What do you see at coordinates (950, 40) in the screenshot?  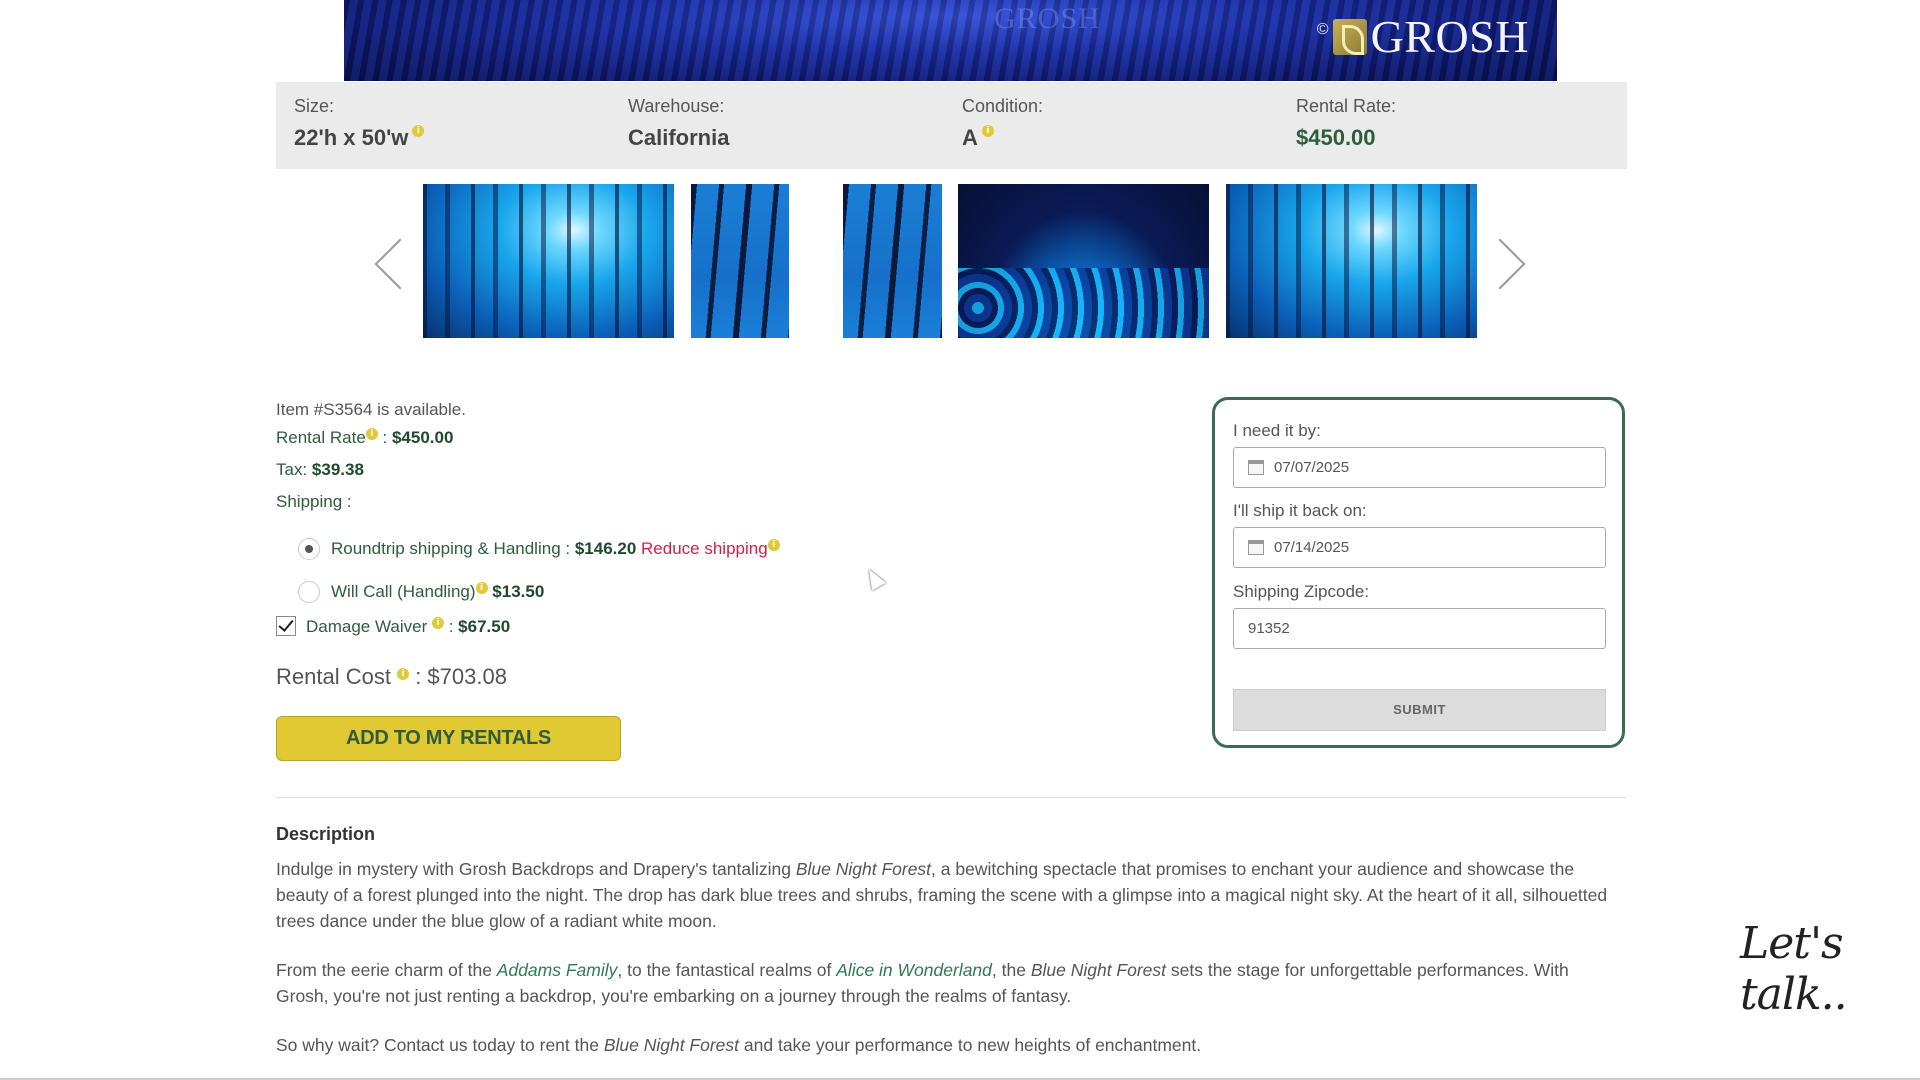 I see `hero-banner-image: GROSH © GROSH` at bounding box center [950, 40].